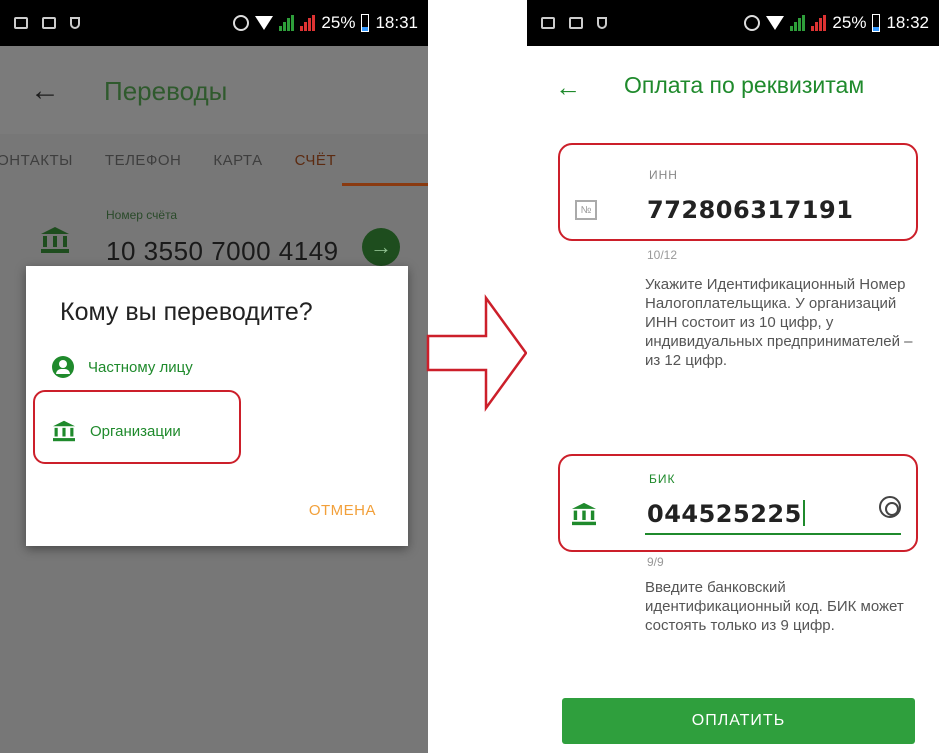  I want to click on tab-account: СЧЁТ, so click(316, 160).